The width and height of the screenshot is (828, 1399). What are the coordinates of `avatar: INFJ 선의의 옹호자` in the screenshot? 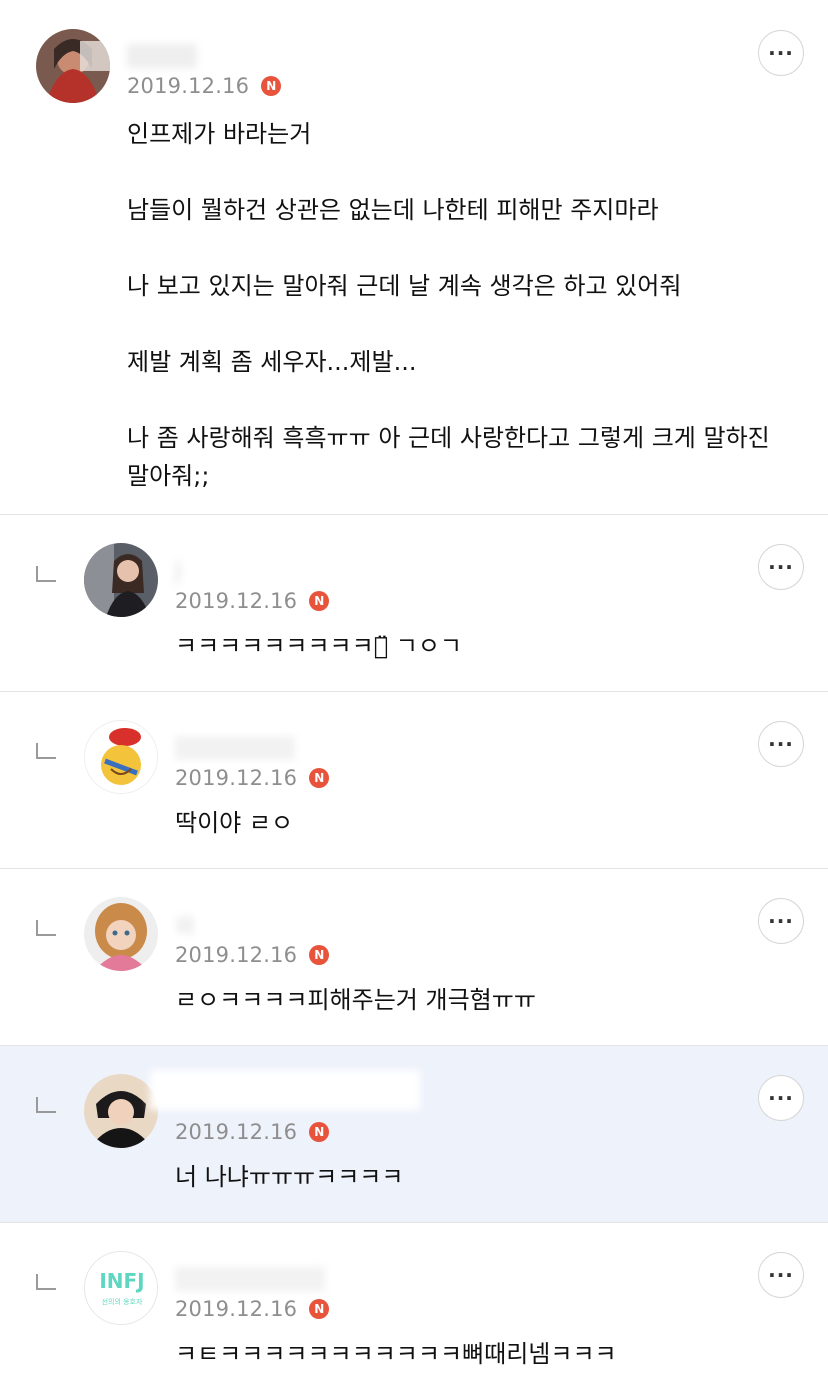 It's located at (121, 1288).